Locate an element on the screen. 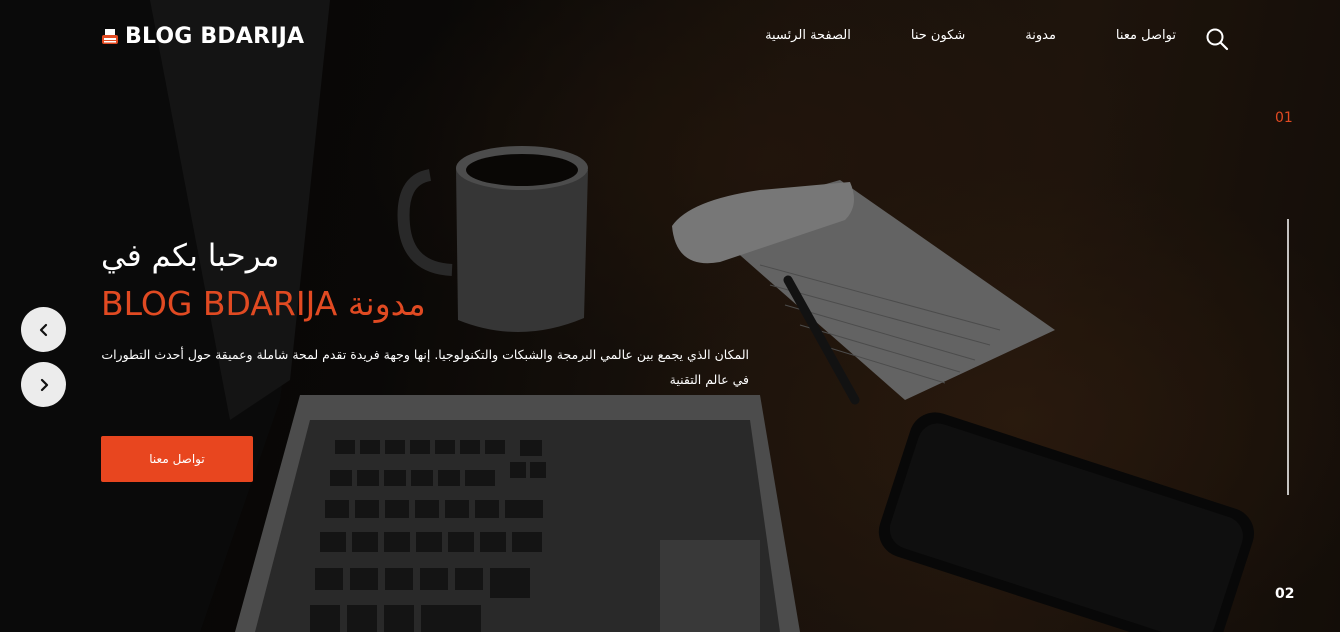 The width and height of the screenshot is (1340, 632). nav-item-blog: مدونة is located at coordinates (1040, 35).